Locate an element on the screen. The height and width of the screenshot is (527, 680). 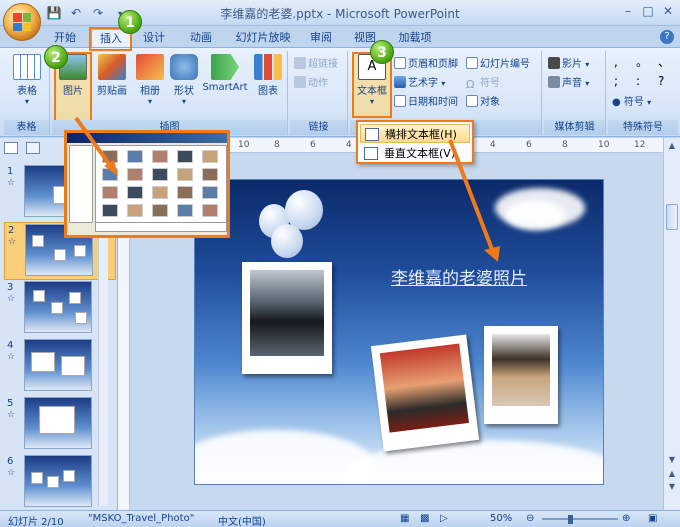
ruler-tick-label: 8 is located at coordinates (277, 145).